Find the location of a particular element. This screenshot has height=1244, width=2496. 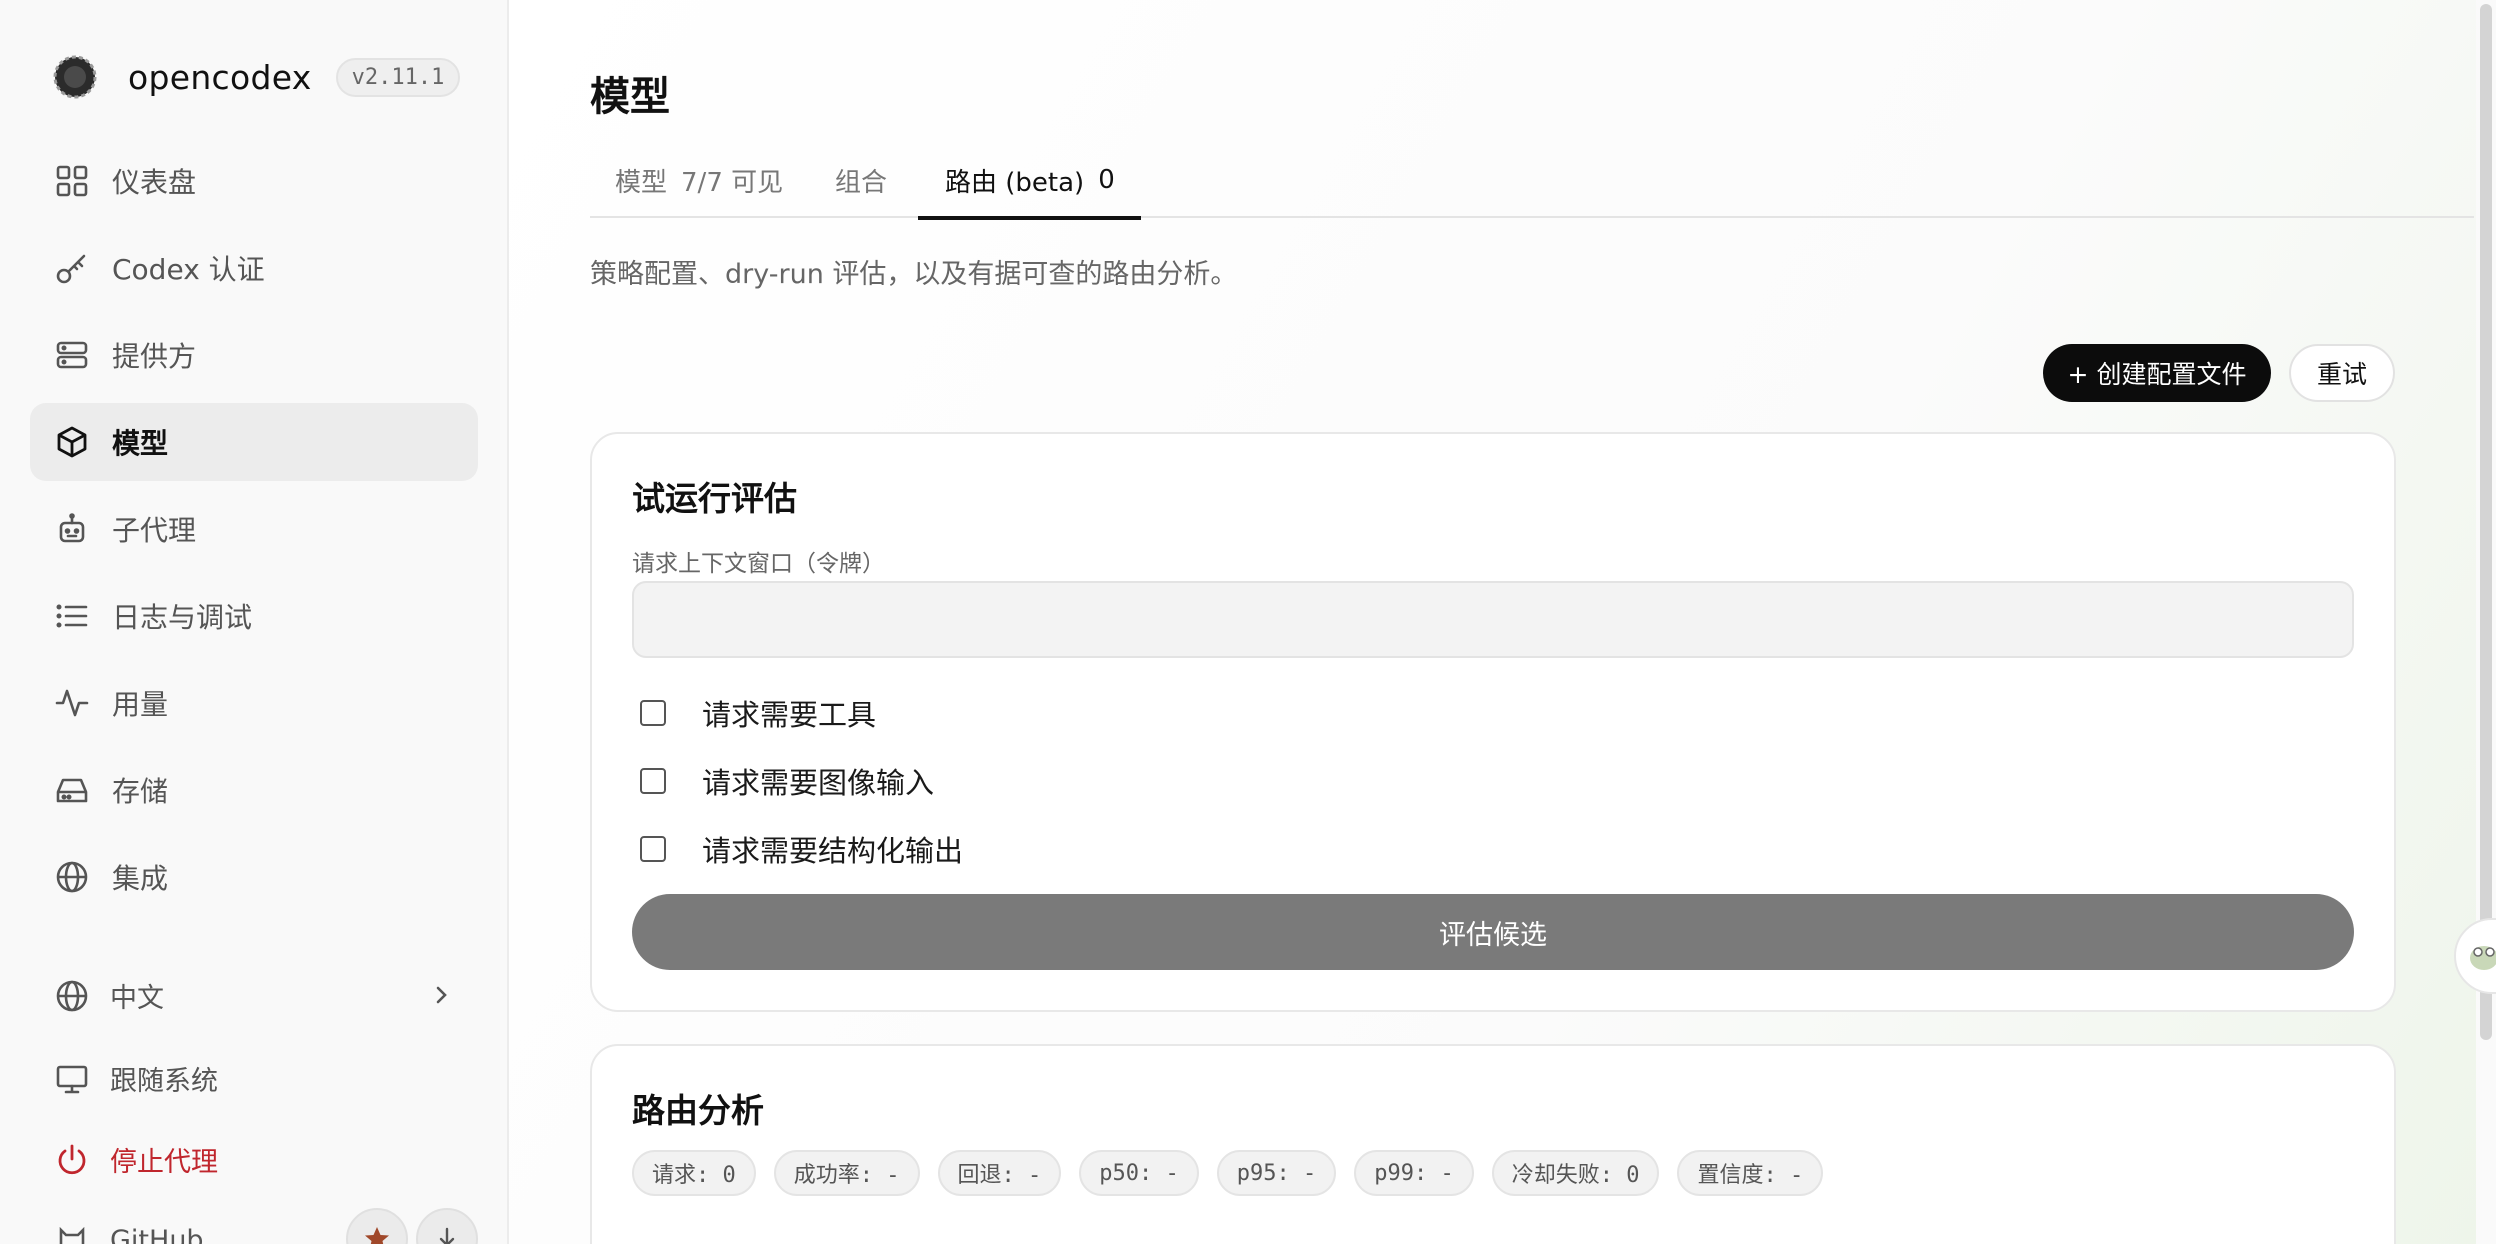

star-button is located at coordinates (377, 1226).